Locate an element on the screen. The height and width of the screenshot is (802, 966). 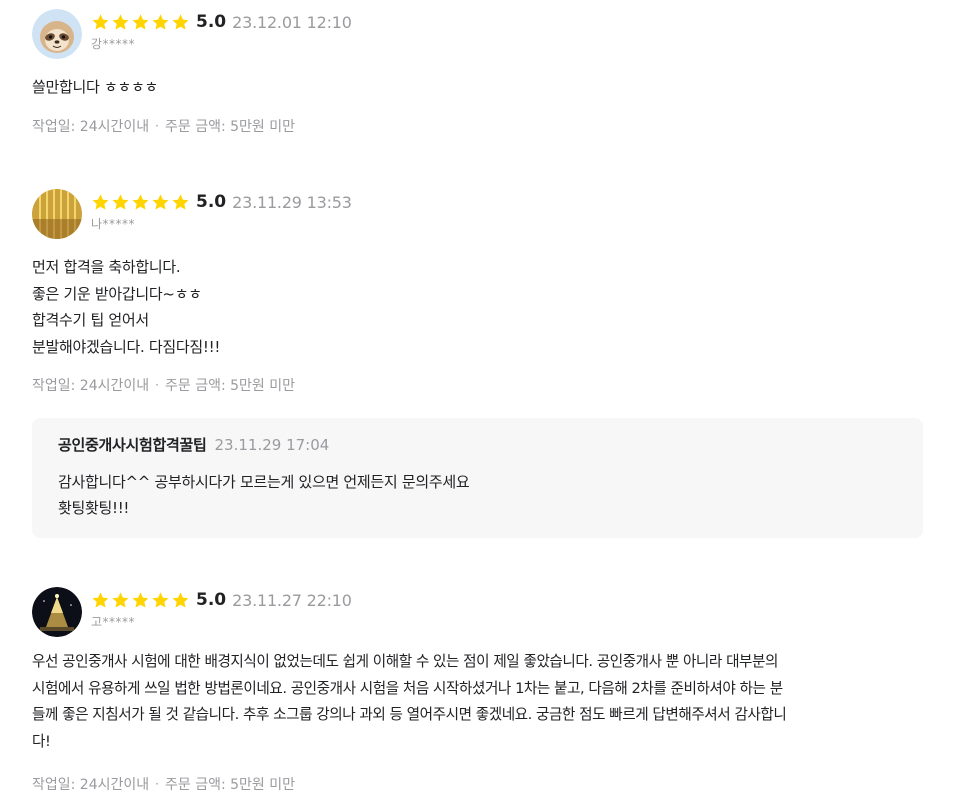
review-line: 합격수기 팁 얻어서 is located at coordinates (90, 320).